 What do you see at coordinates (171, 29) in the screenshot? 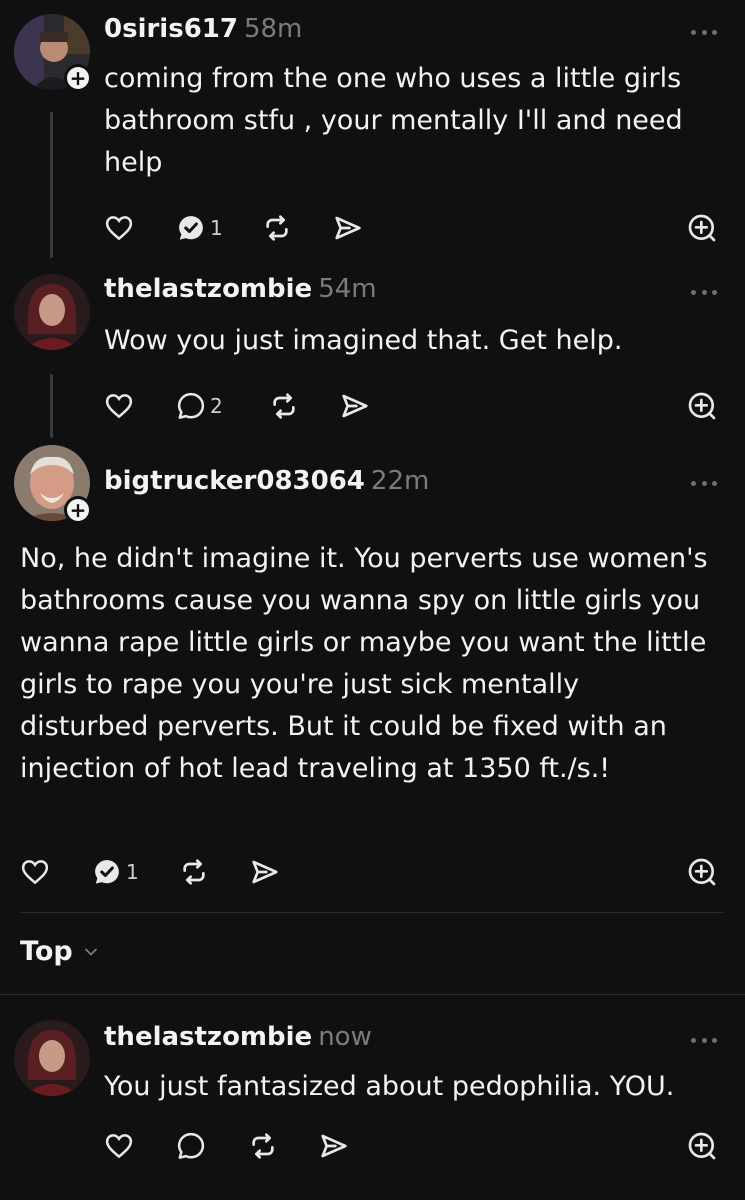
I see `username: 0siris617` at bounding box center [171, 29].